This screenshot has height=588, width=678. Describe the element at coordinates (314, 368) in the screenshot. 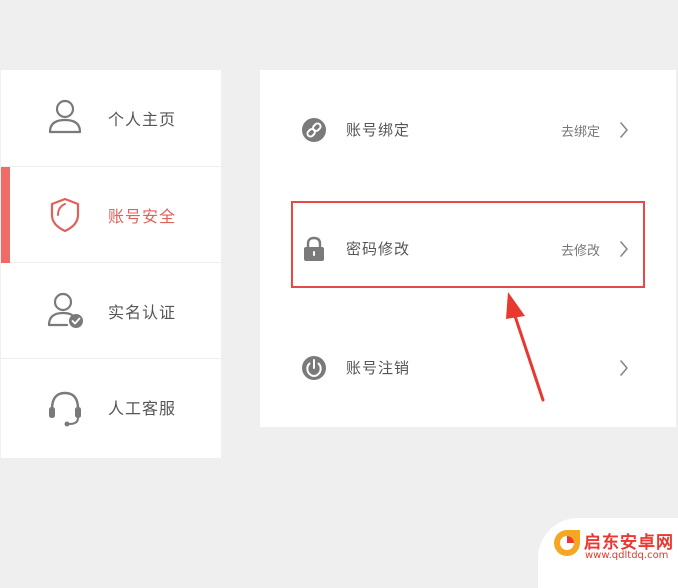

I see `power-icon` at that location.